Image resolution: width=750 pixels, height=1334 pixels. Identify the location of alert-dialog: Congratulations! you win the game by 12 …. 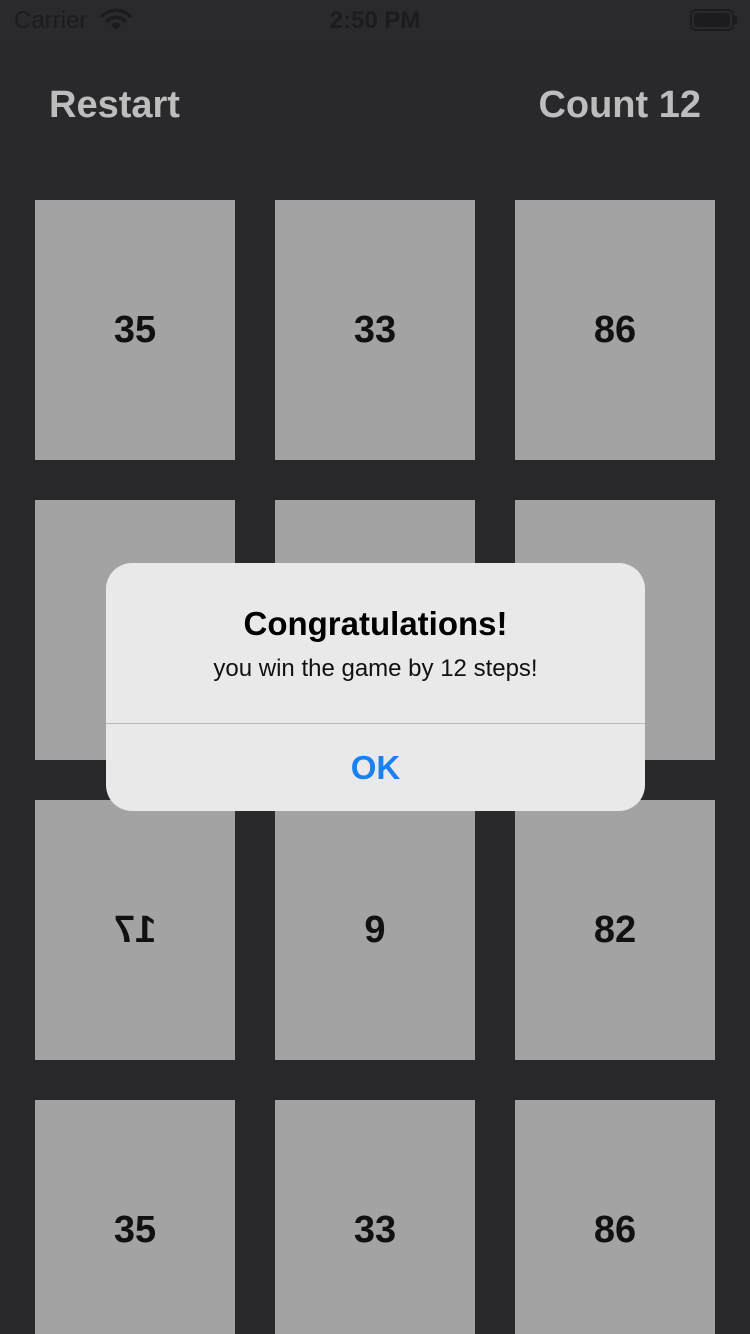
(375, 687).